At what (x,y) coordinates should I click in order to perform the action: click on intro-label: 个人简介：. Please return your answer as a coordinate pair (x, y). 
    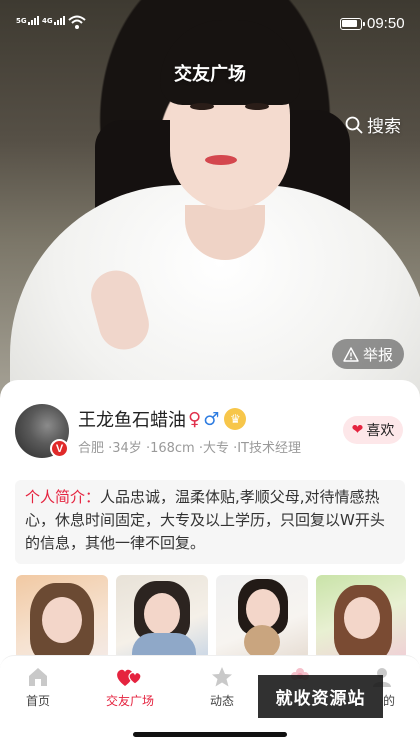
    Looking at the image, I should click on (63, 497).